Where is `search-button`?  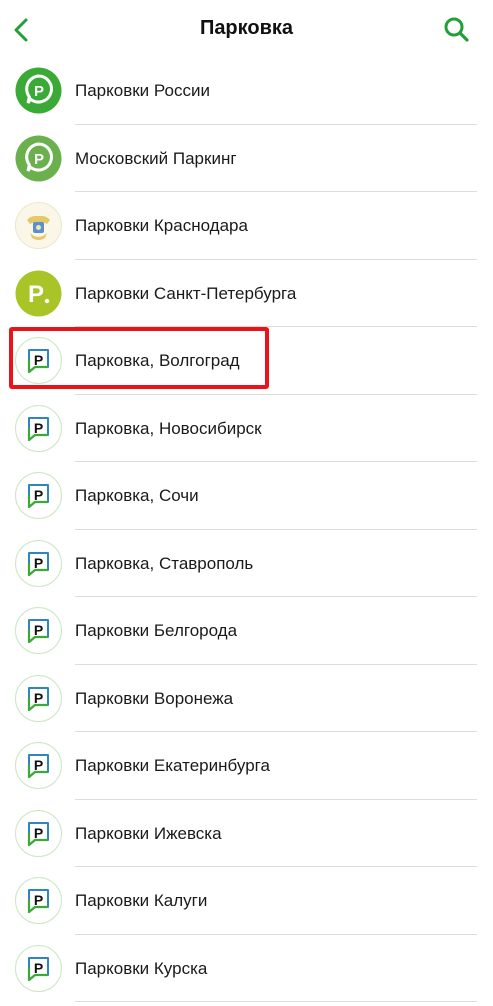 search-button is located at coordinates (457, 30).